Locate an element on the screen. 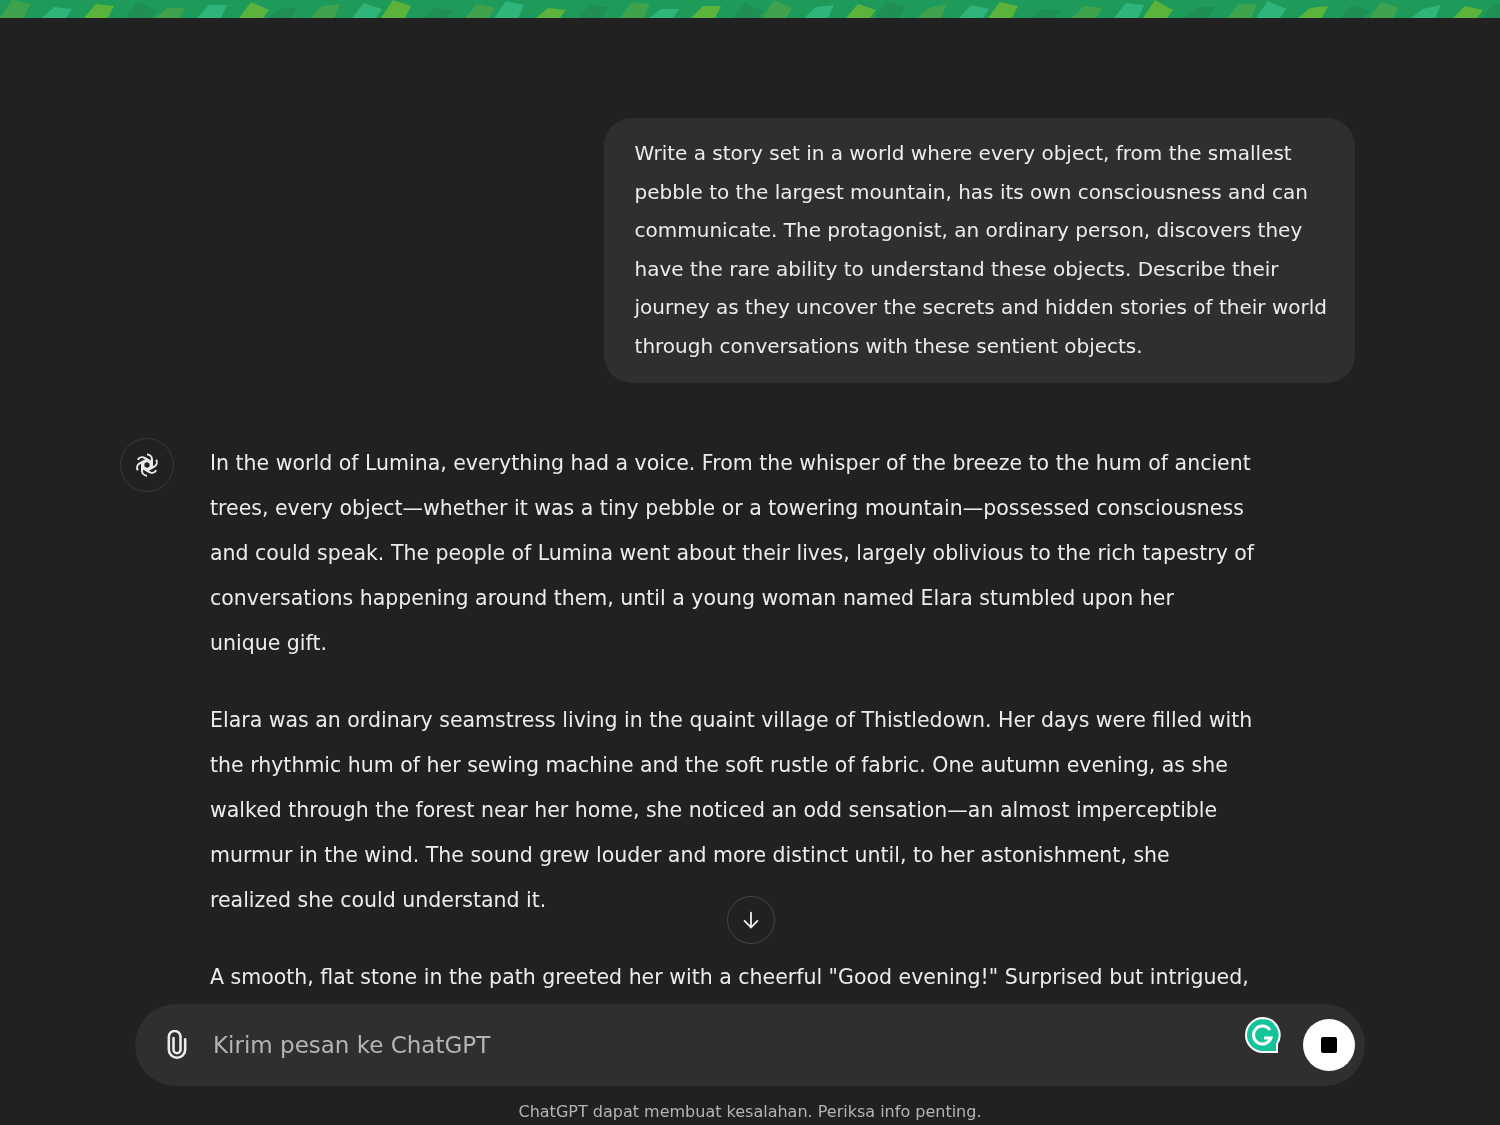 Image resolution: width=1500 pixels, height=1125 pixels. response-text: Elara was an ordinary seamstress living in the quaint village of Thistledown. Her days were filled with is located at coordinates (731, 720).